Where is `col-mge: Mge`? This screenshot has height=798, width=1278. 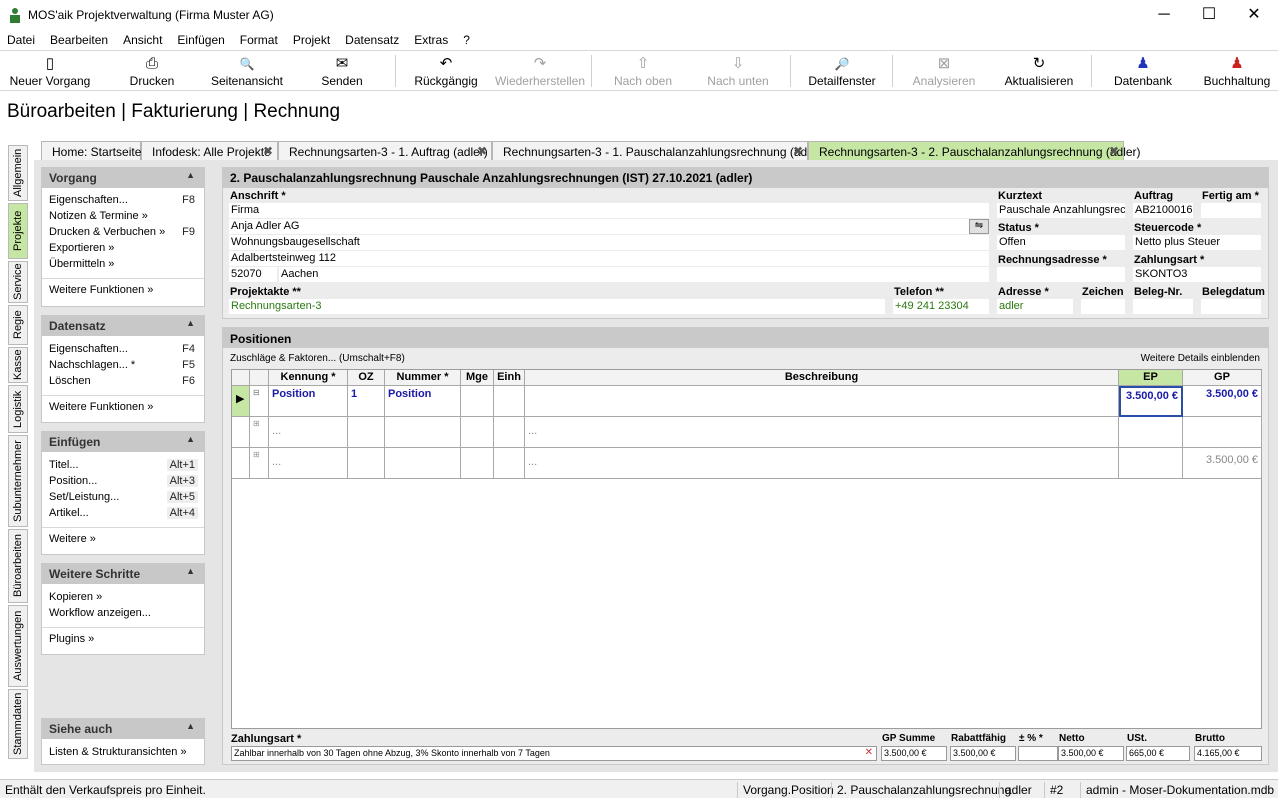 col-mge: Mge is located at coordinates (477, 378).